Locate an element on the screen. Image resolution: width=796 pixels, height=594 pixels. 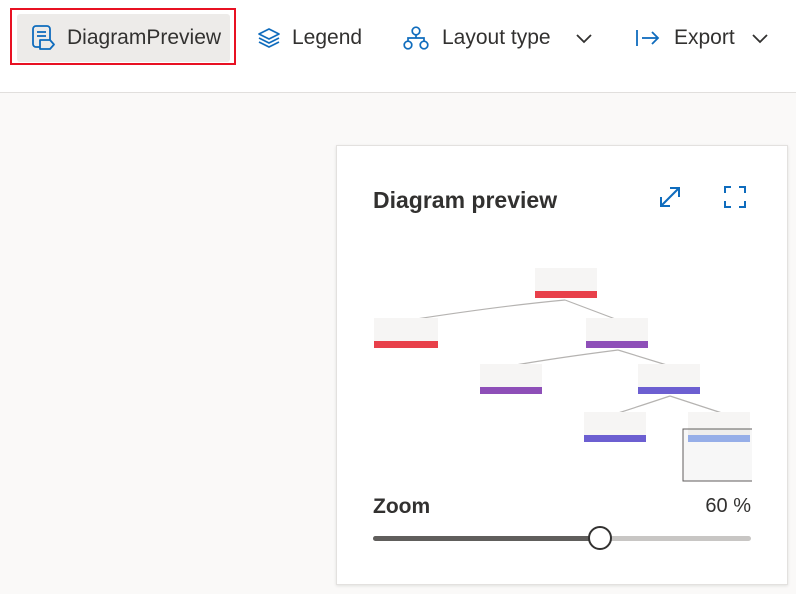
export-arrow-icon is located at coordinates (648, 38).